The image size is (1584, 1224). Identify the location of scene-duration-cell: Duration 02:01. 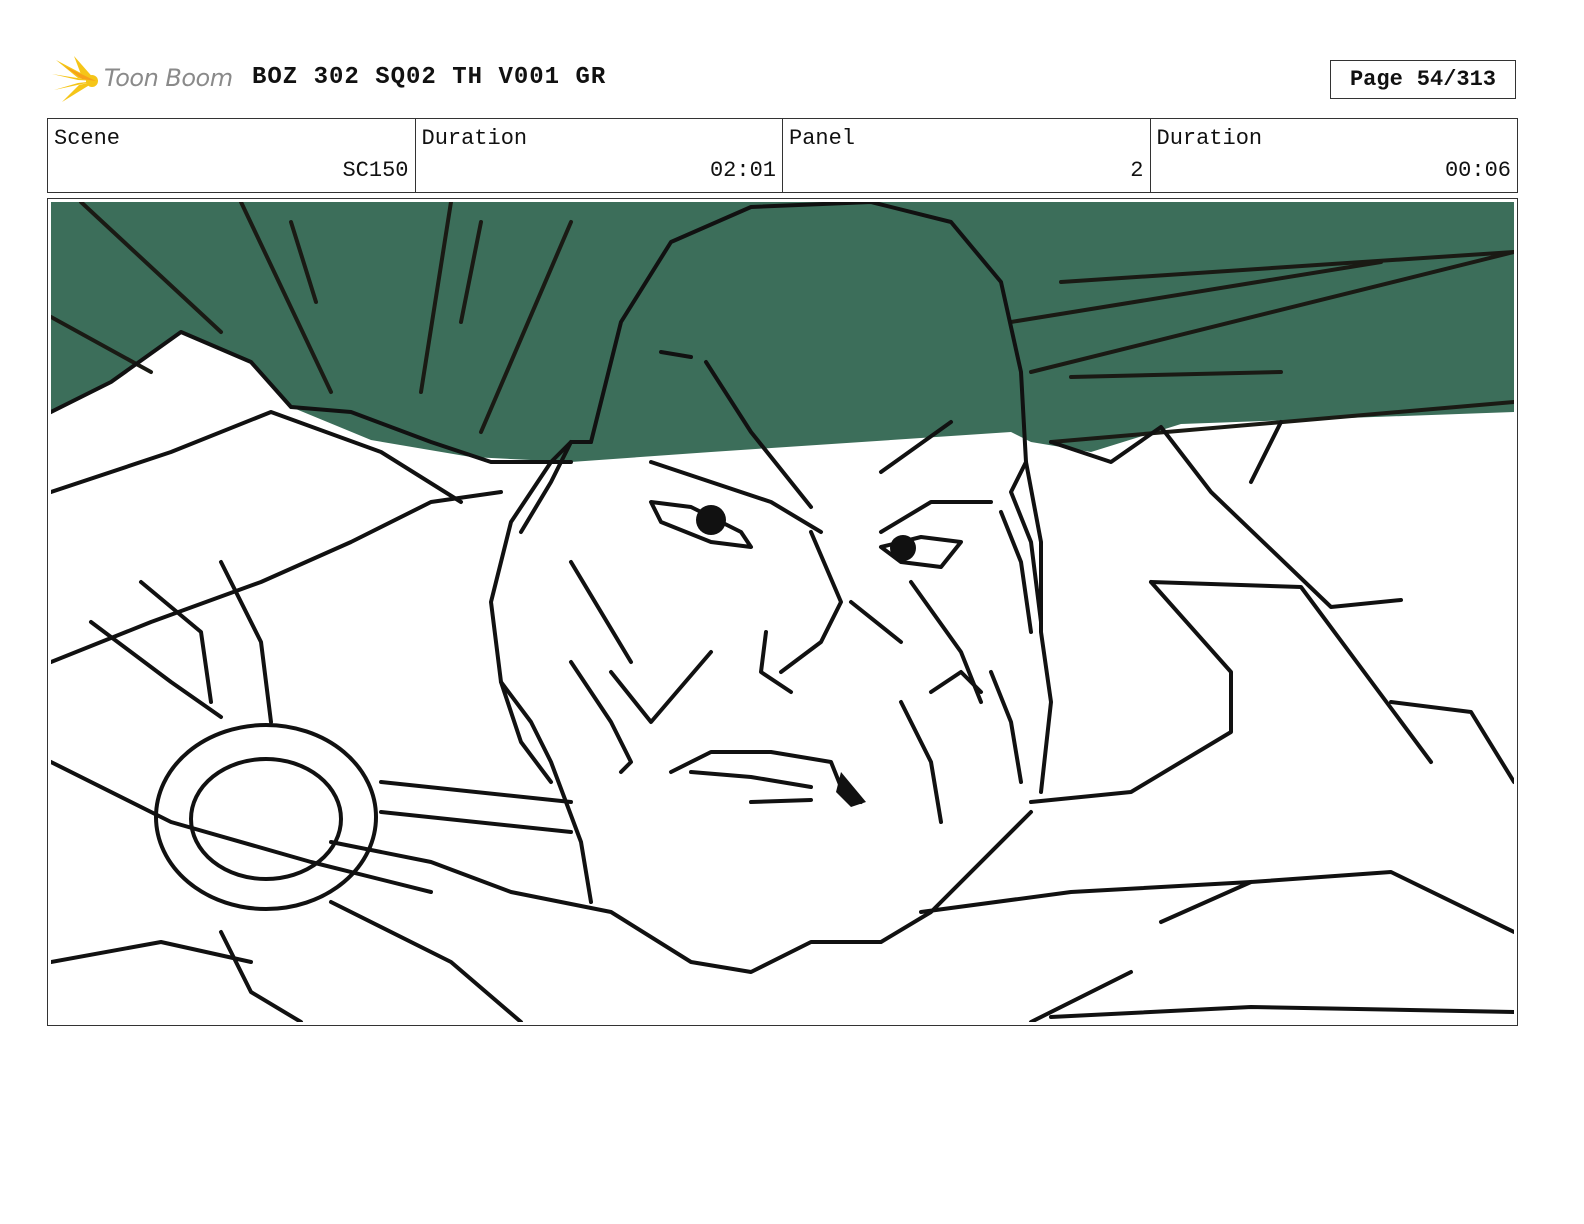
(599, 155).